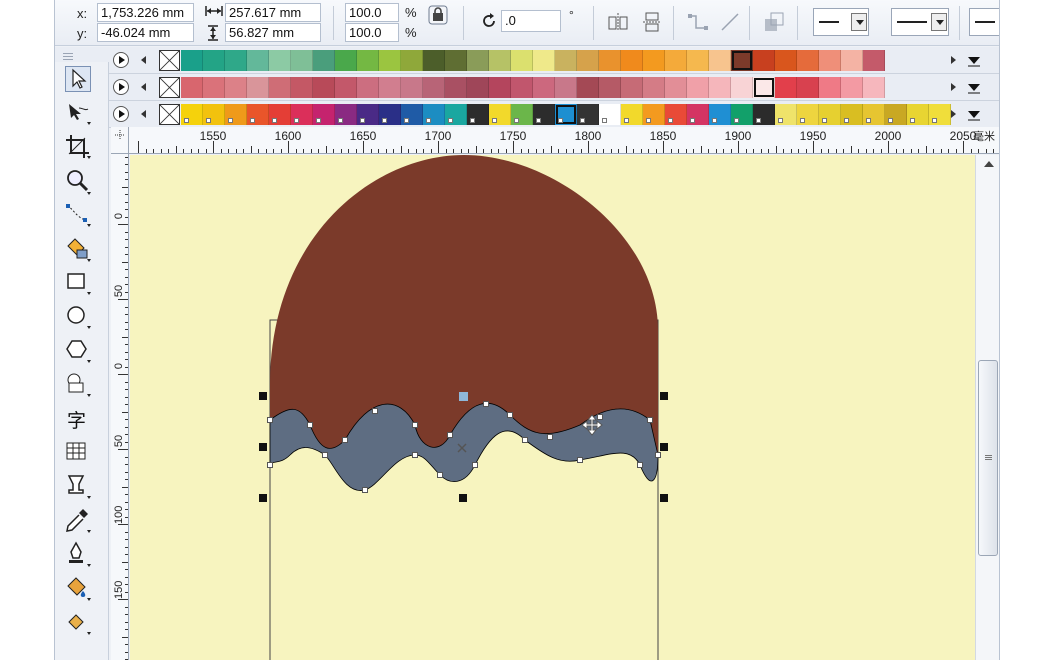 Image resolution: width=1056 pixels, height=660 pixels. Describe the element at coordinates (120, 140) in the screenshot. I see `ruler-origin` at that location.